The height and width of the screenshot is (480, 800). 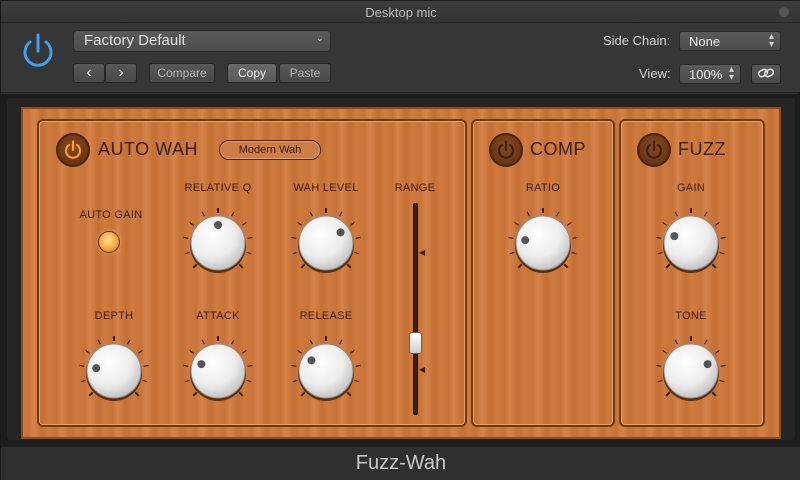 I want to click on link-button, so click(x=766, y=74).